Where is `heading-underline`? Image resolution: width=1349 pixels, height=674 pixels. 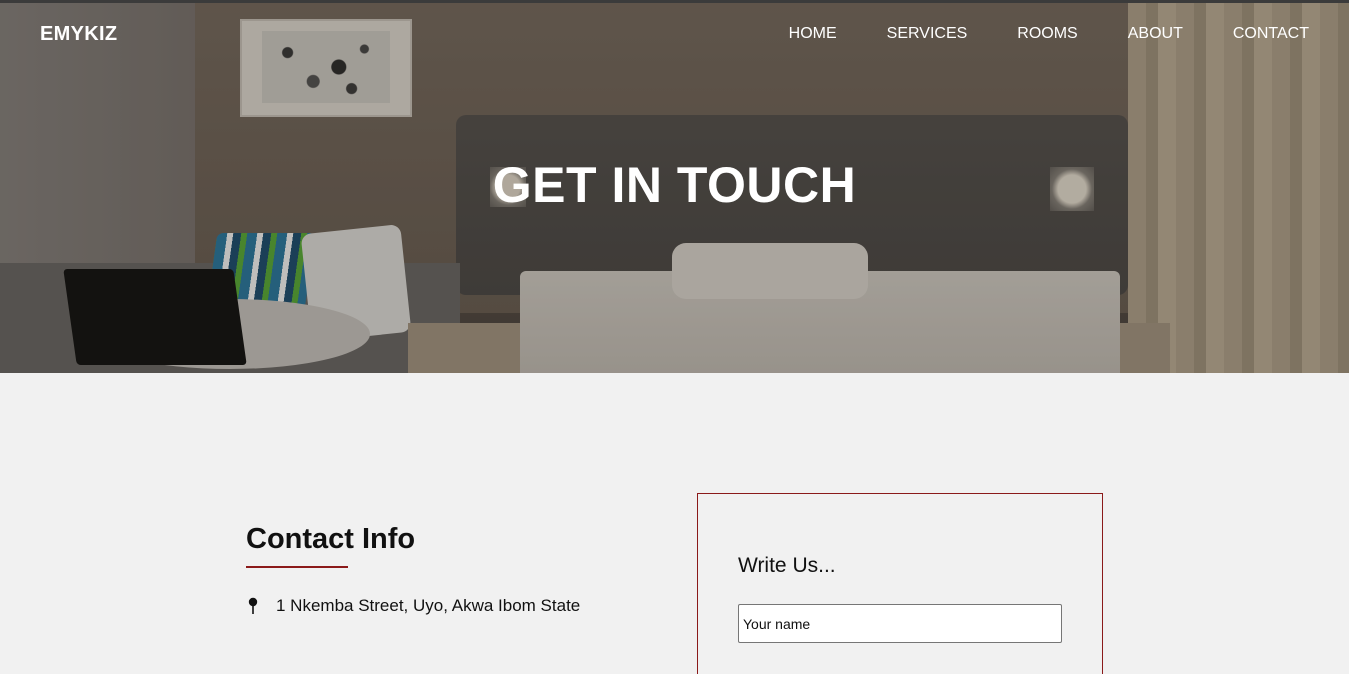
heading-underline is located at coordinates (297, 567).